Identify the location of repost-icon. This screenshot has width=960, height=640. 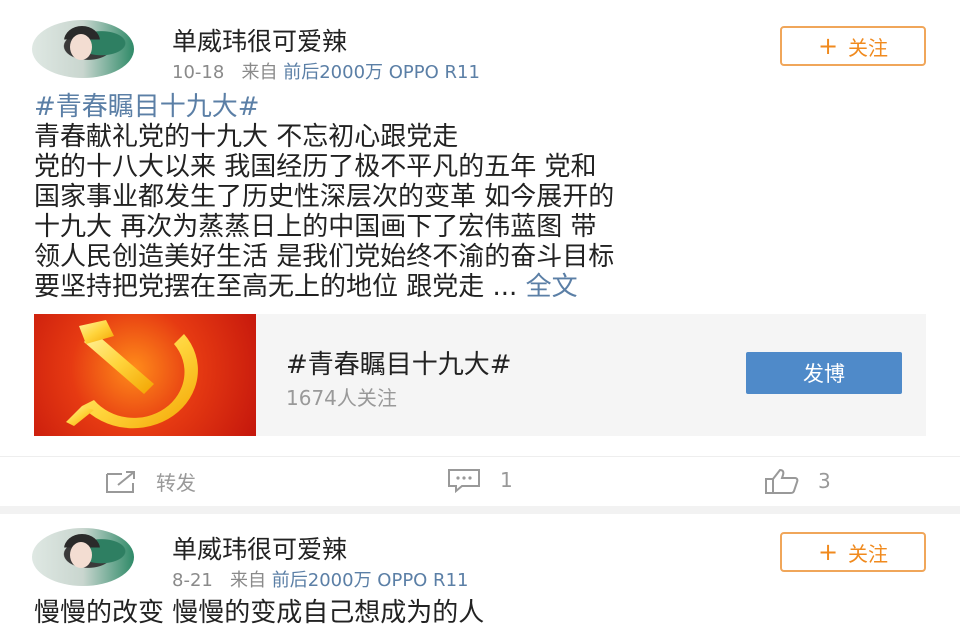
(120, 481).